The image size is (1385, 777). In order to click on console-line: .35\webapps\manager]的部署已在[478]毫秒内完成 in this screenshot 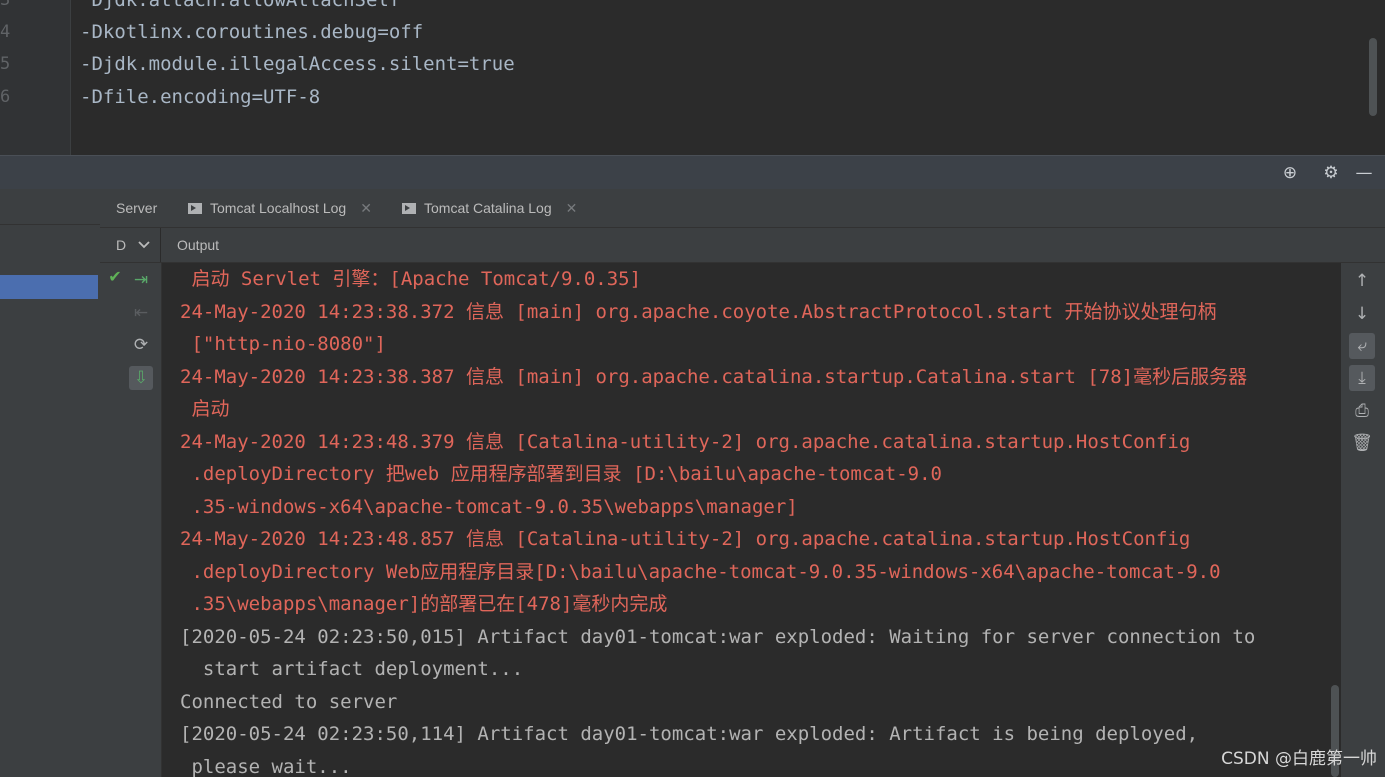, I will do `click(424, 604)`.